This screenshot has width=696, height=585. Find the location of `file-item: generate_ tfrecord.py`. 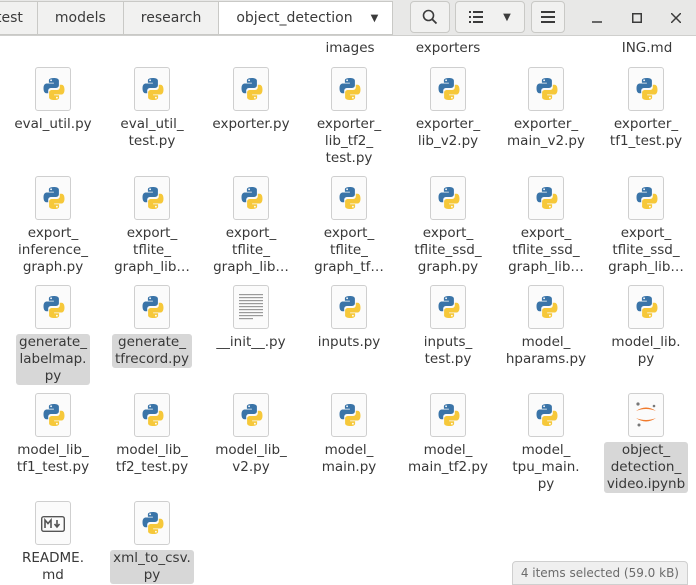

file-item: generate_ tfrecord.py is located at coordinates (152, 326).